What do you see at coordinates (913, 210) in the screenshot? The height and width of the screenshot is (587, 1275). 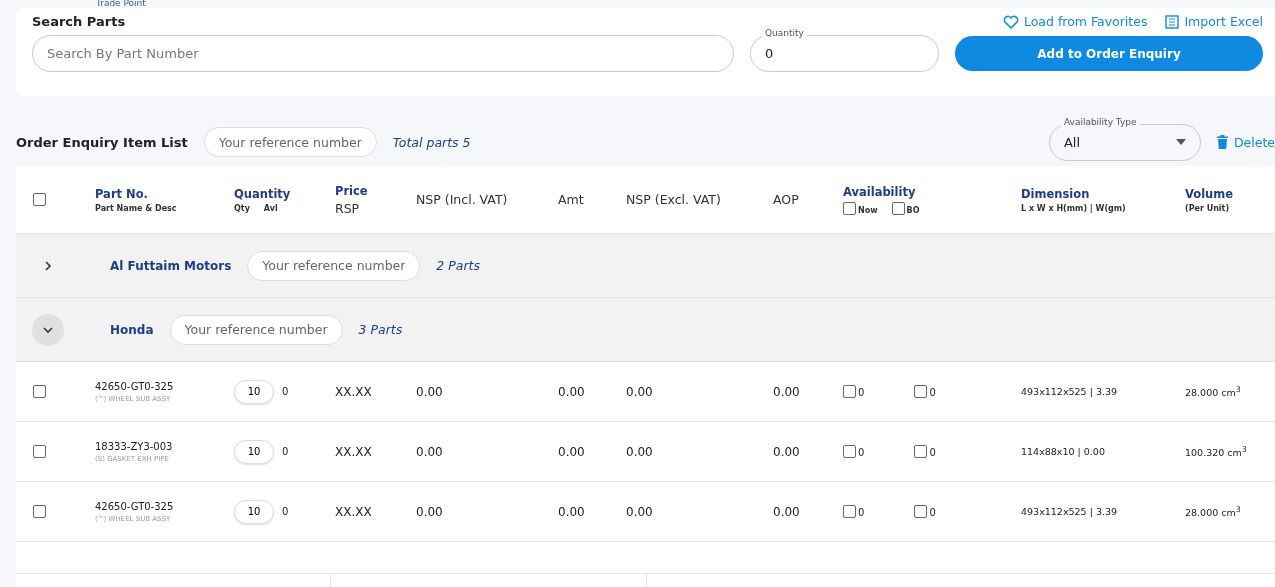 I see `checkbox-label: BO` at bounding box center [913, 210].